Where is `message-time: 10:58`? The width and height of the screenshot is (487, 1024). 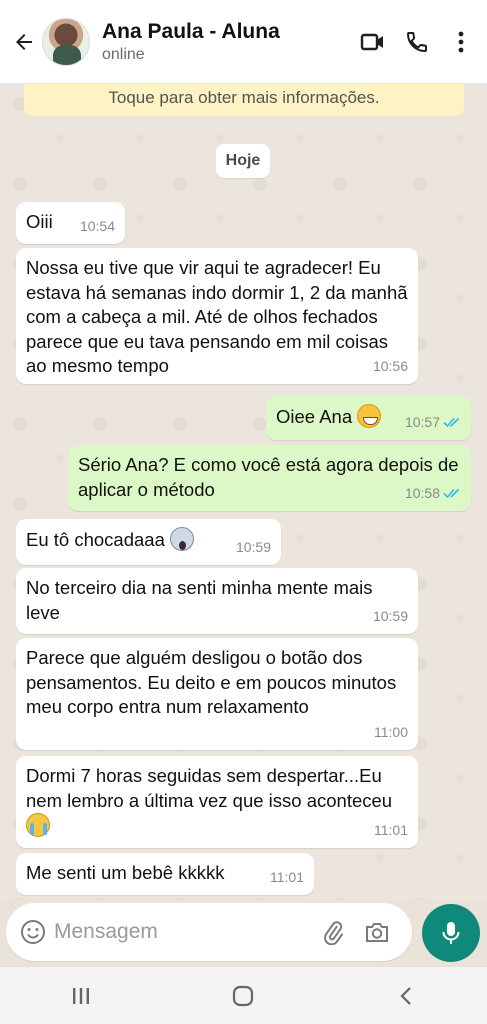 message-time: 10:58 is located at coordinates (422, 492).